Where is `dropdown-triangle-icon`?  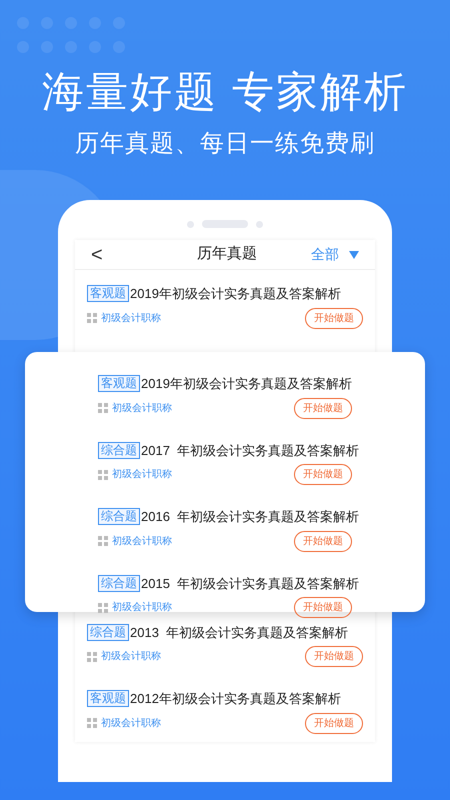 dropdown-triangle-icon is located at coordinates (354, 254).